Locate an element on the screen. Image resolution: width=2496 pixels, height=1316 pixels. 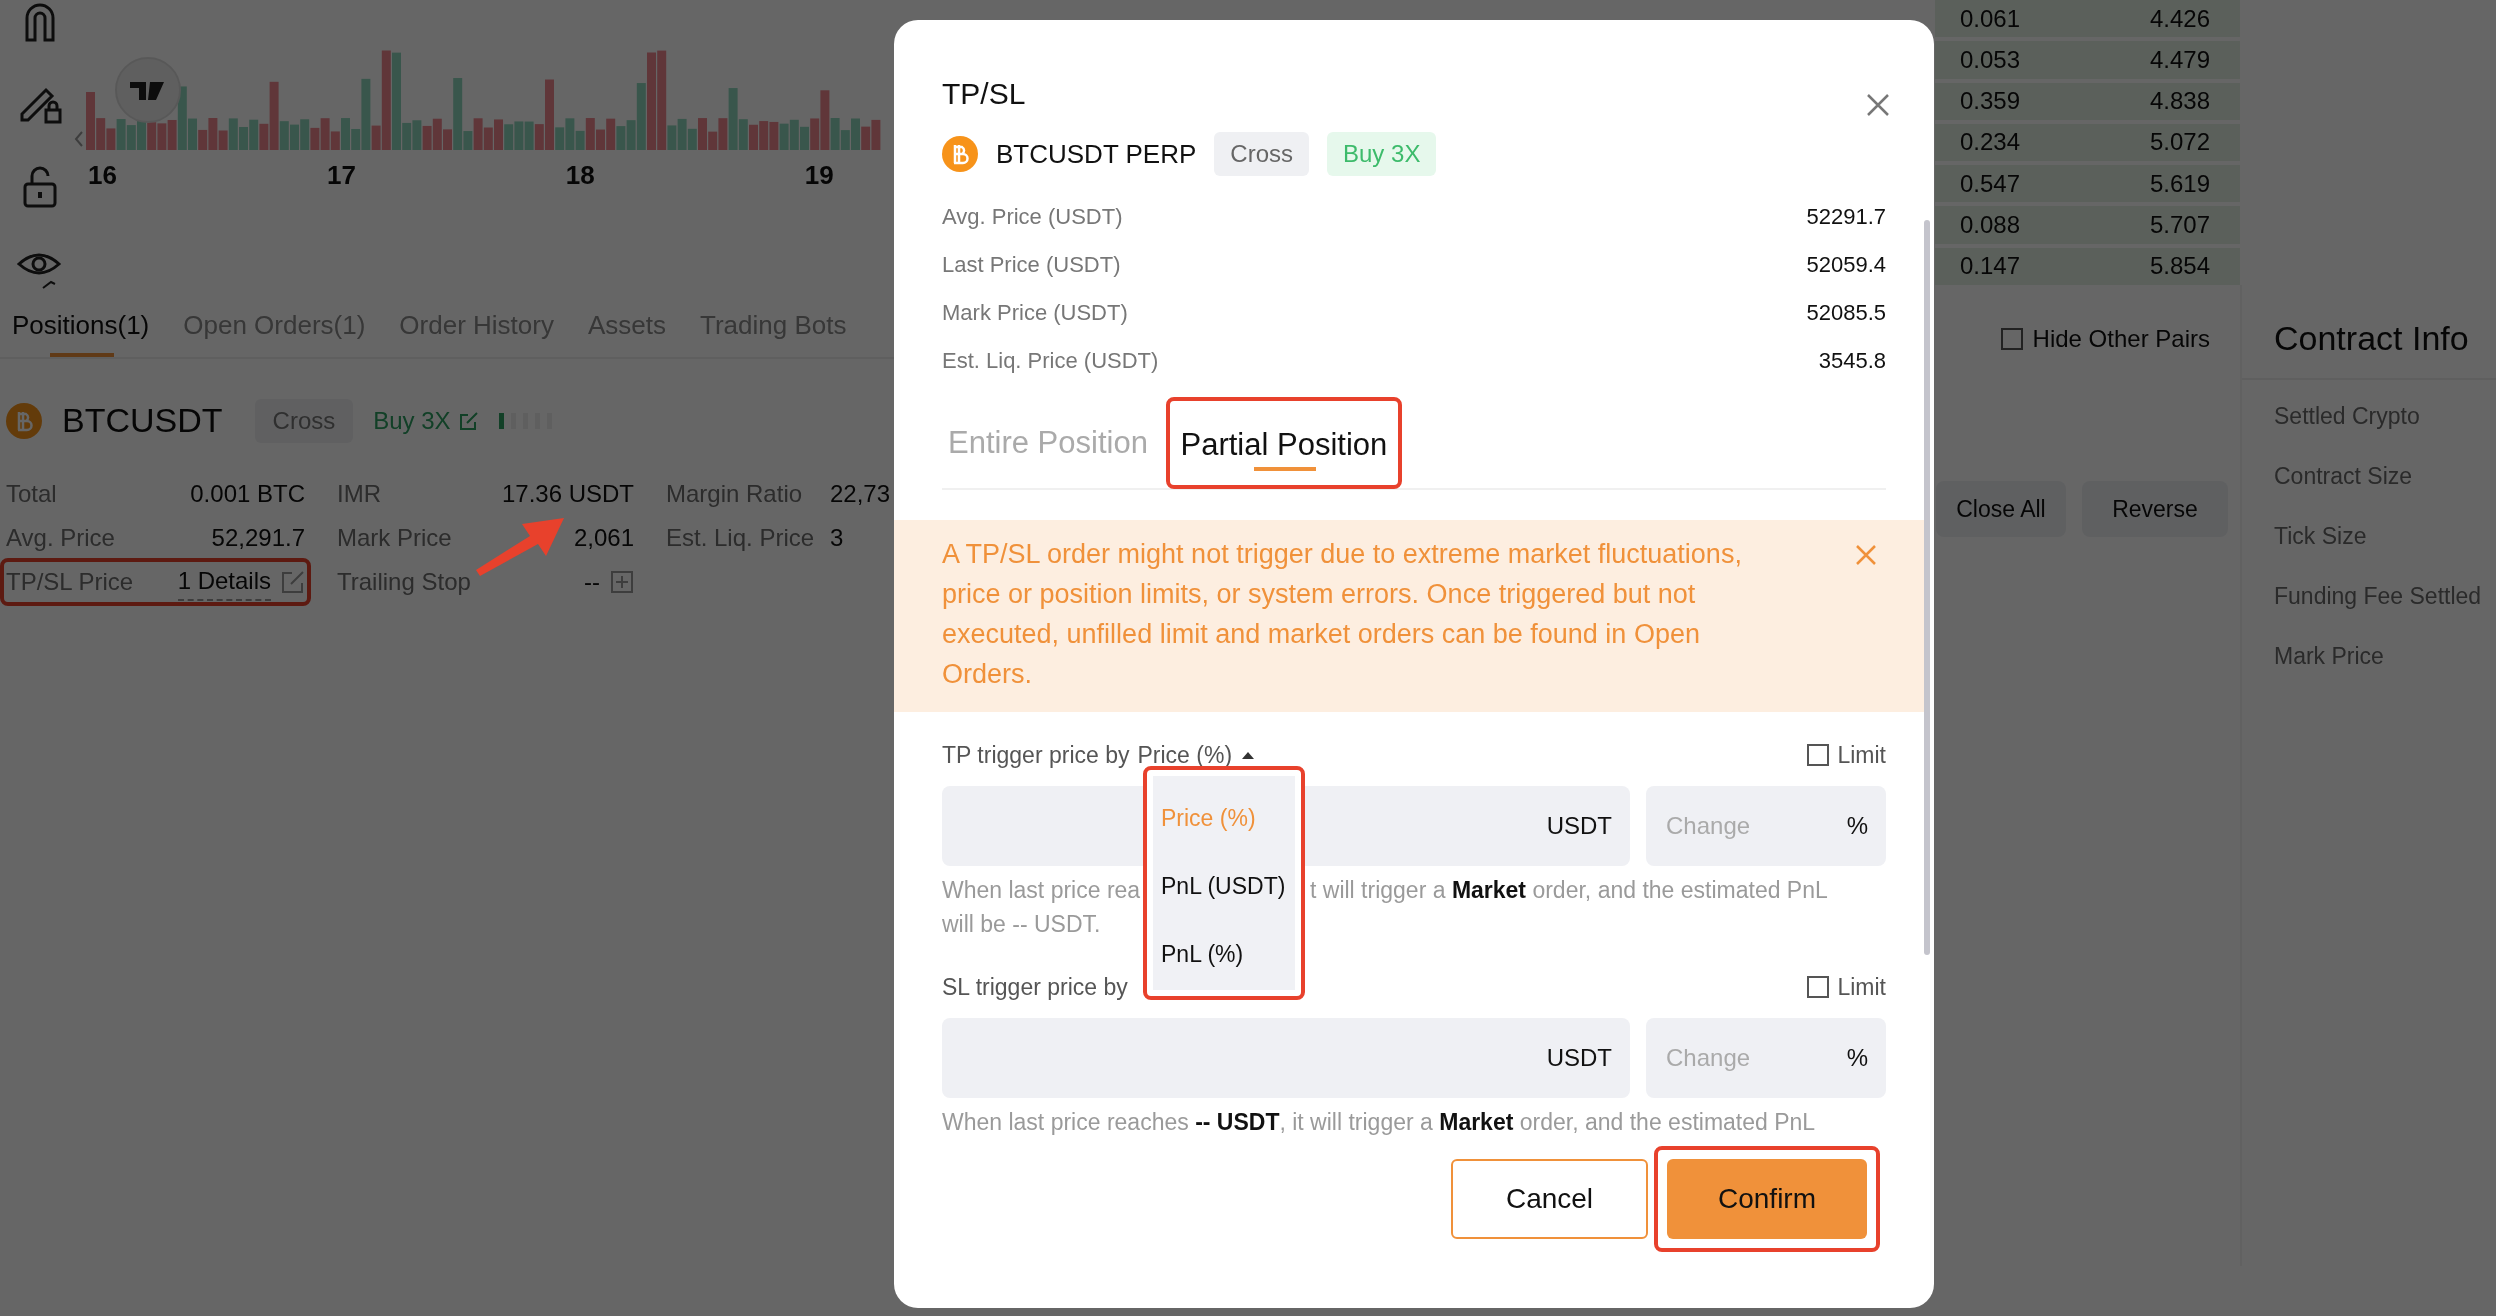
info-label: Last Price (USDT) is located at coordinates (1031, 264).